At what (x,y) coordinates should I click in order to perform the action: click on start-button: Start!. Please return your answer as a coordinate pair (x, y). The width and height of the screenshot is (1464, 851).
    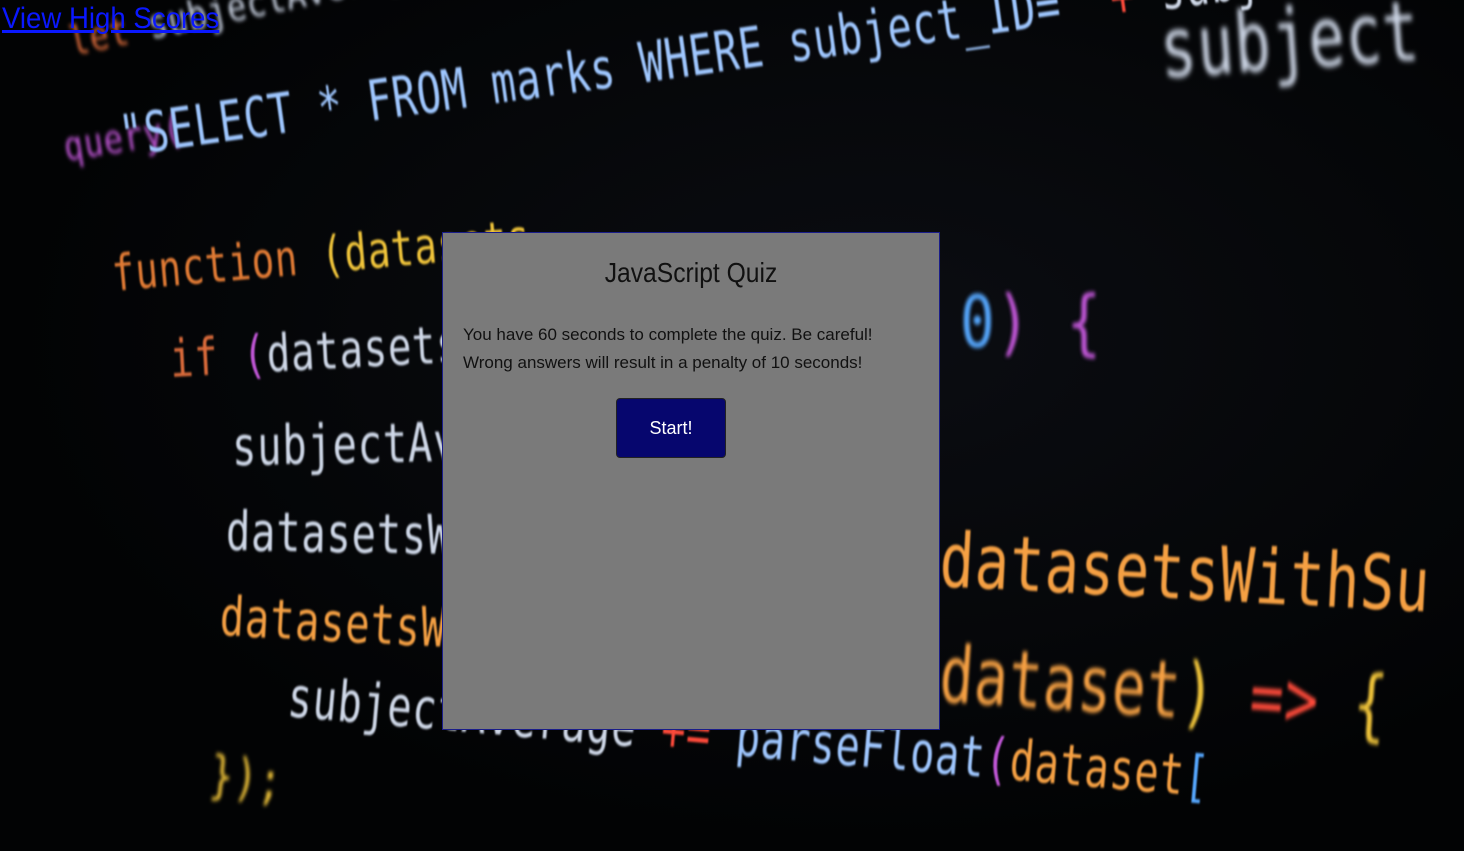
    Looking at the image, I should click on (671, 428).